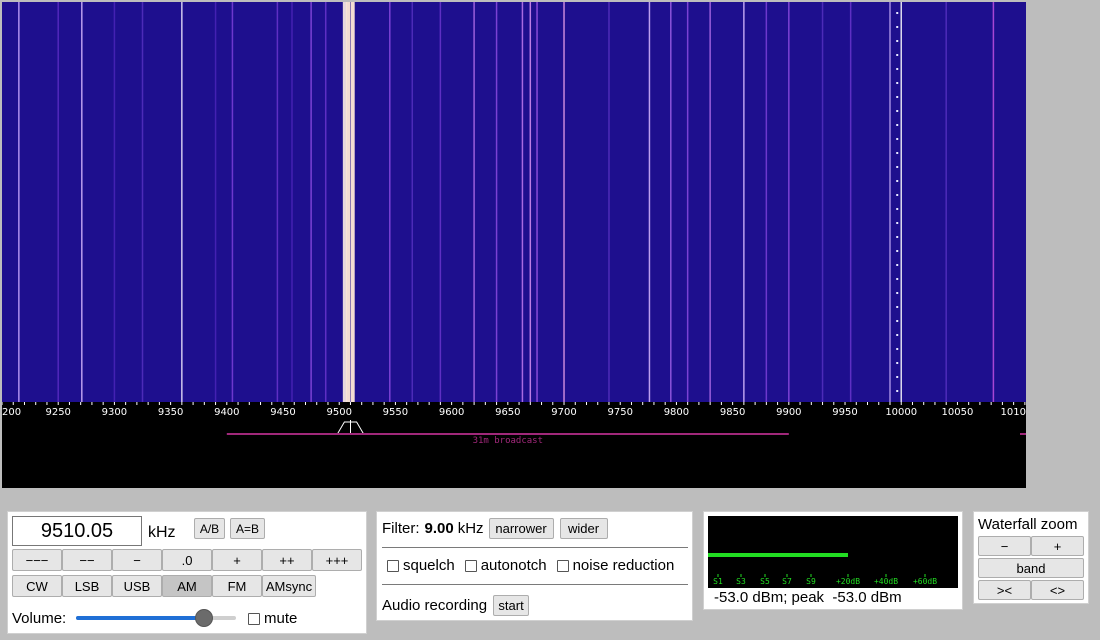 The width and height of the screenshot is (1100, 640). I want to click on volume-slider-thumb, so click(204, 618).